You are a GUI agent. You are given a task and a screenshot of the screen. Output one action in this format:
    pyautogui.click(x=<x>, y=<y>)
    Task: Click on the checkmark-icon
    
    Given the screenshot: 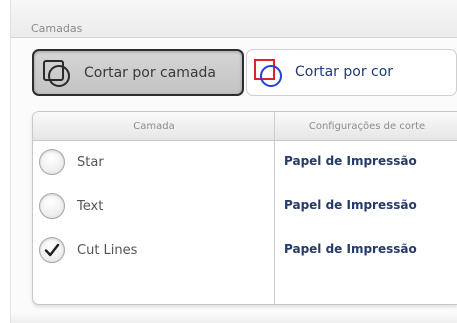 What is the action you would take?
    pyautogui.click(x=52, y=250)
    